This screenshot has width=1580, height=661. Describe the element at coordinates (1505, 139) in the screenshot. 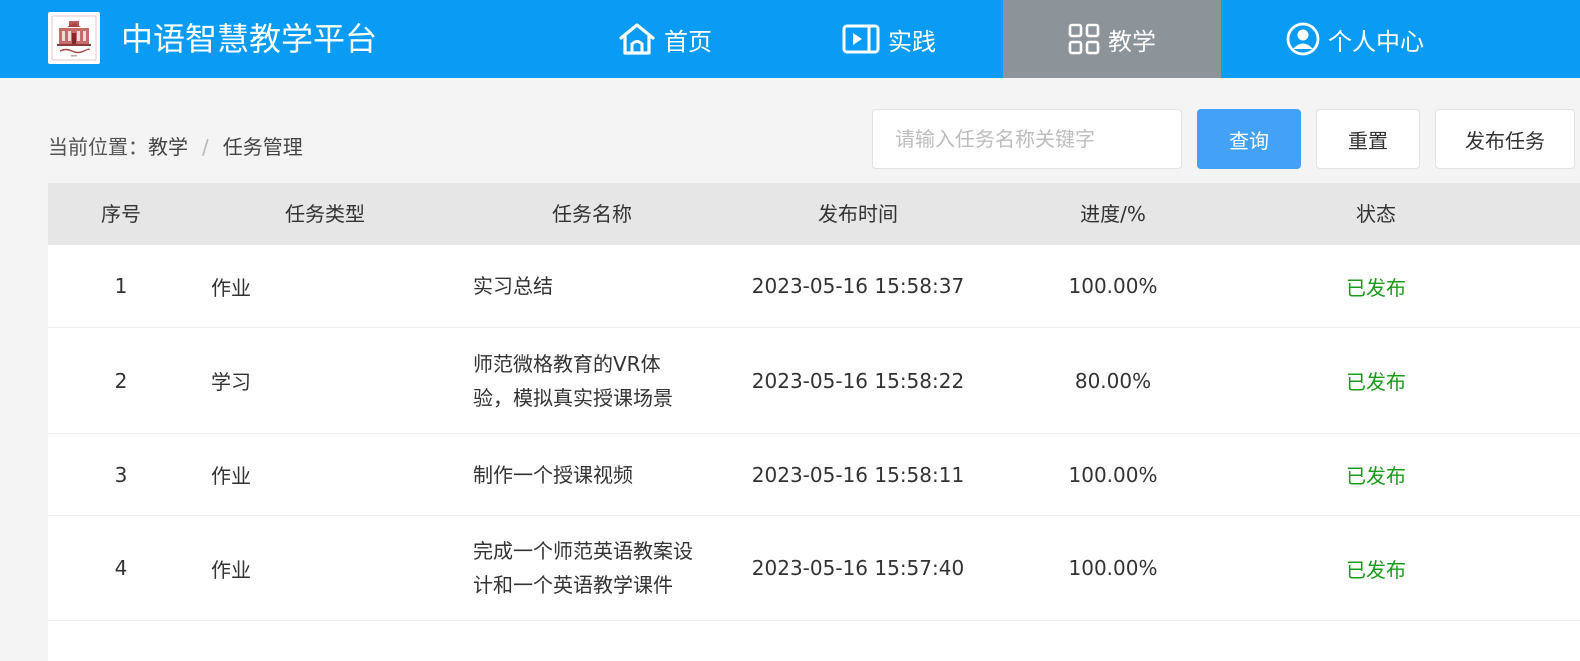

I see `publish-task-button: 发布任务` at that location.